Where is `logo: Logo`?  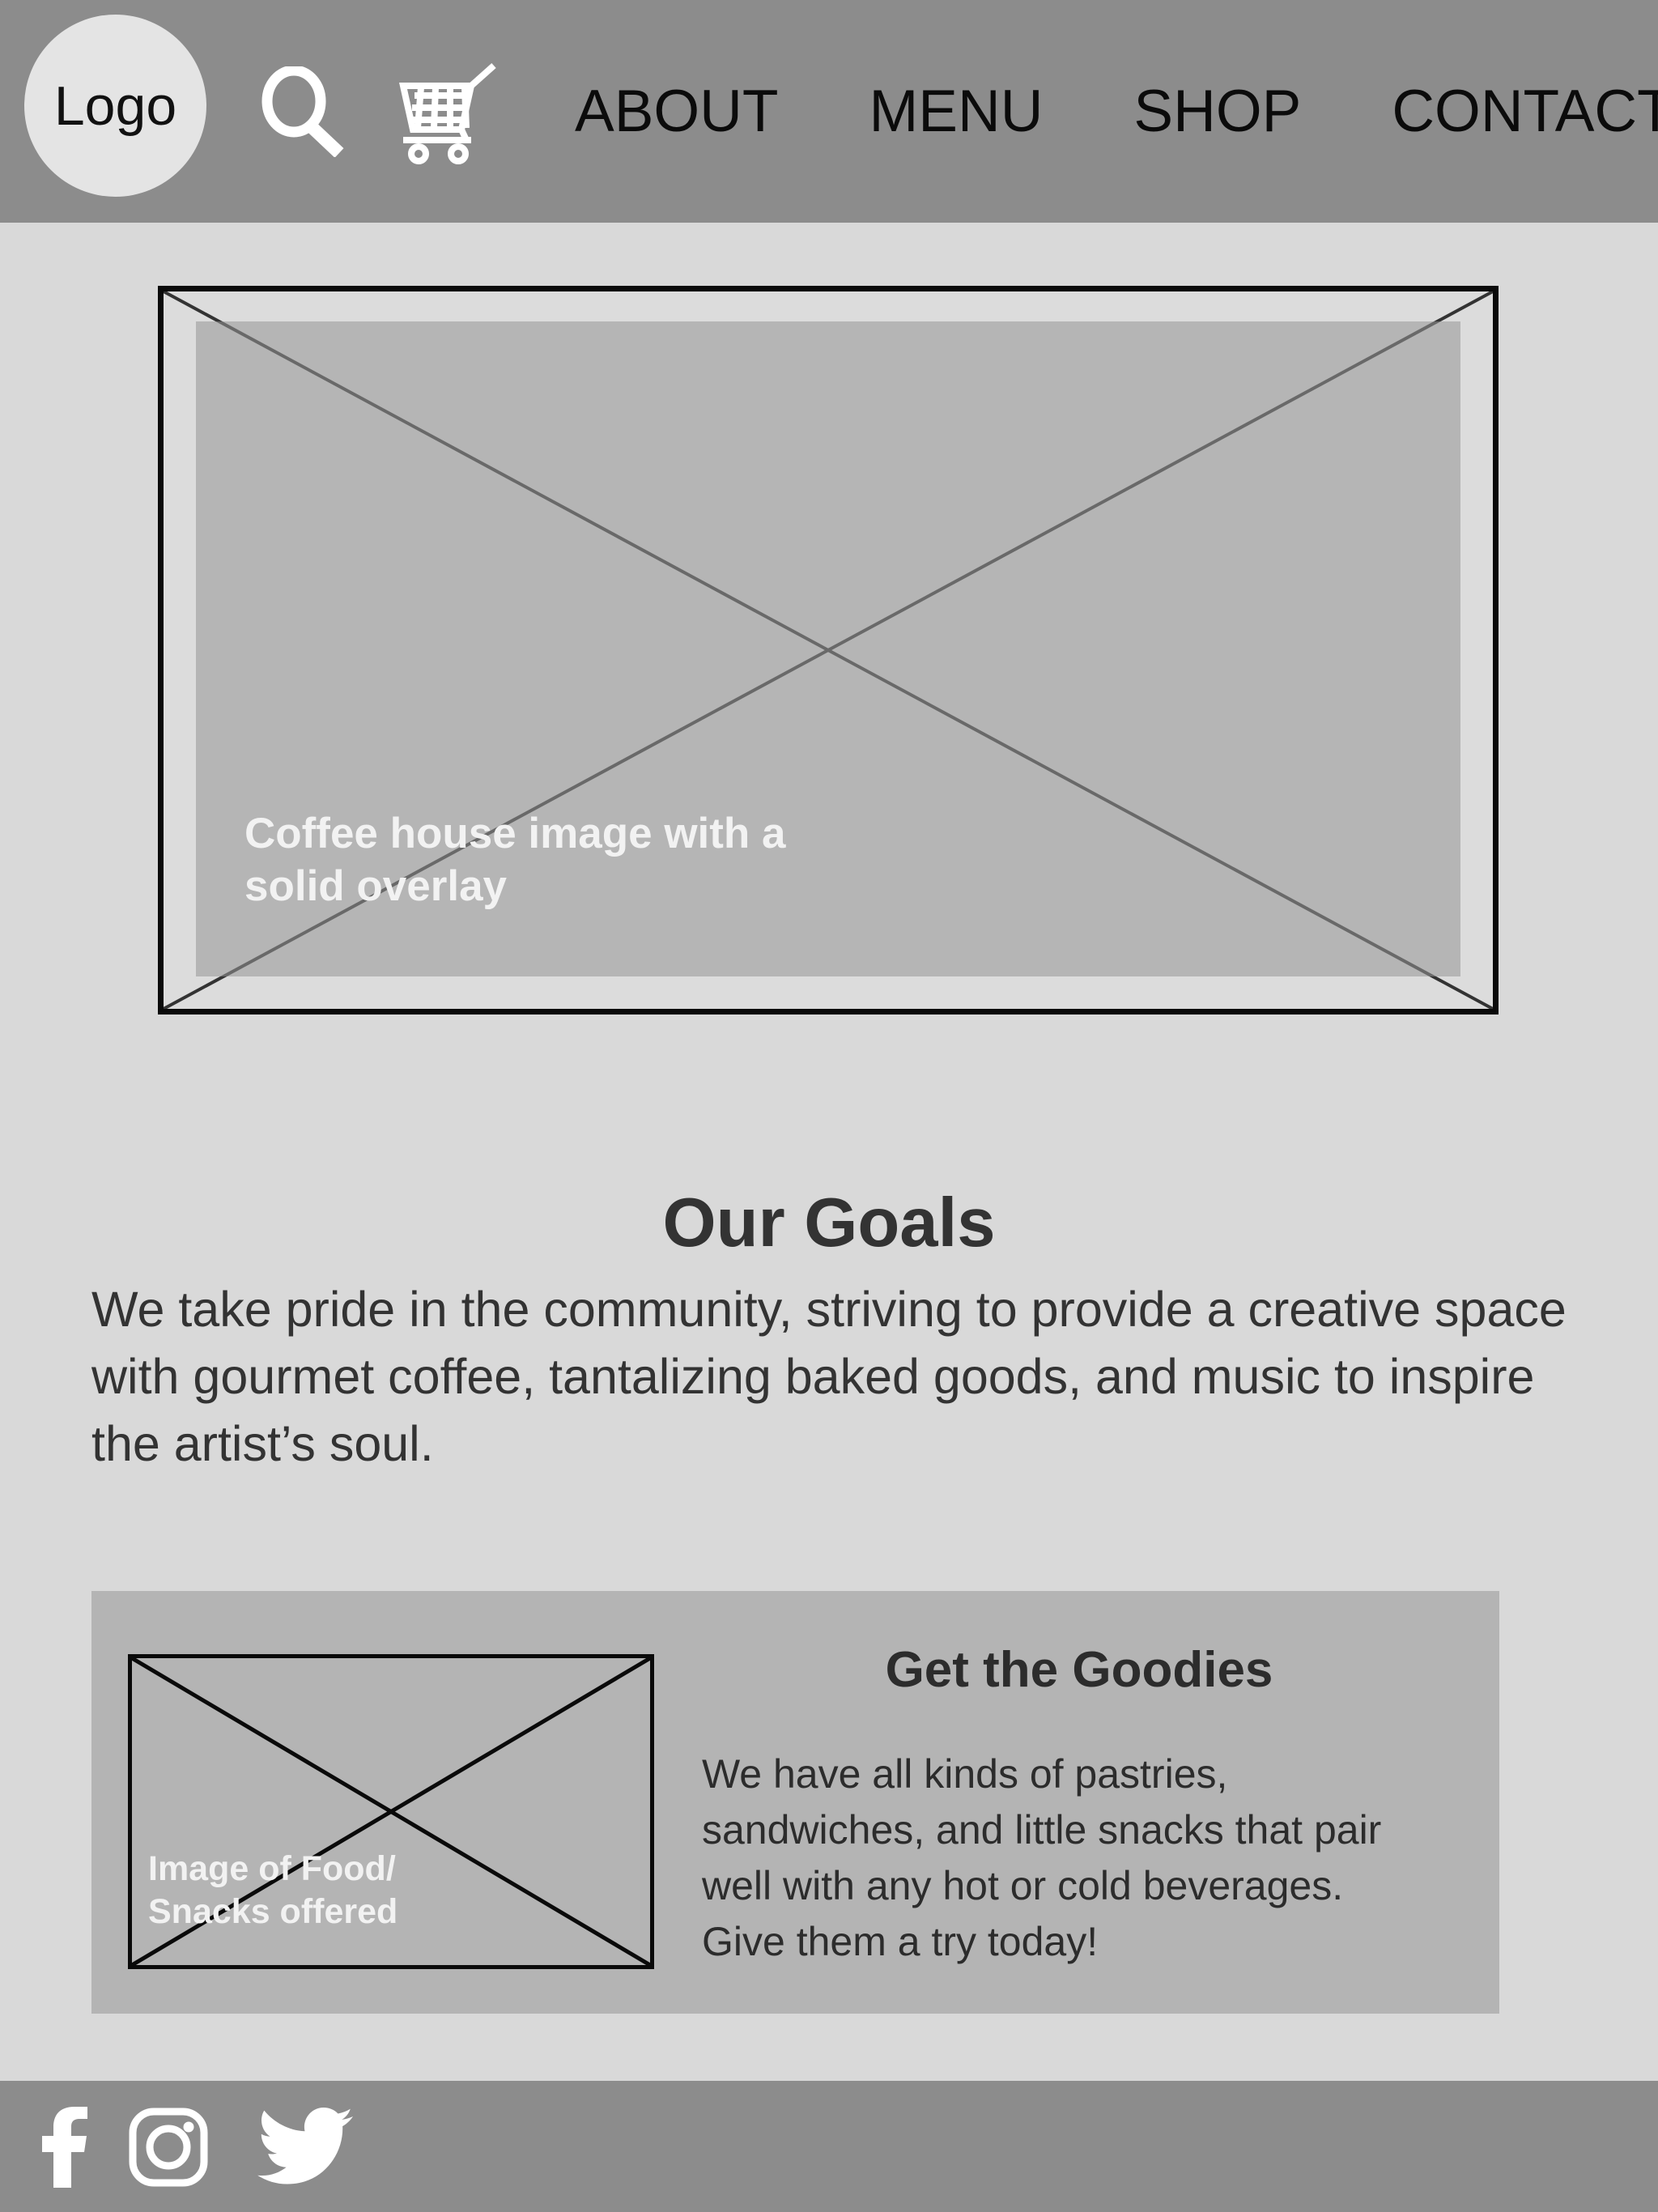
logo: Logo is located at coordinates (115, 106).